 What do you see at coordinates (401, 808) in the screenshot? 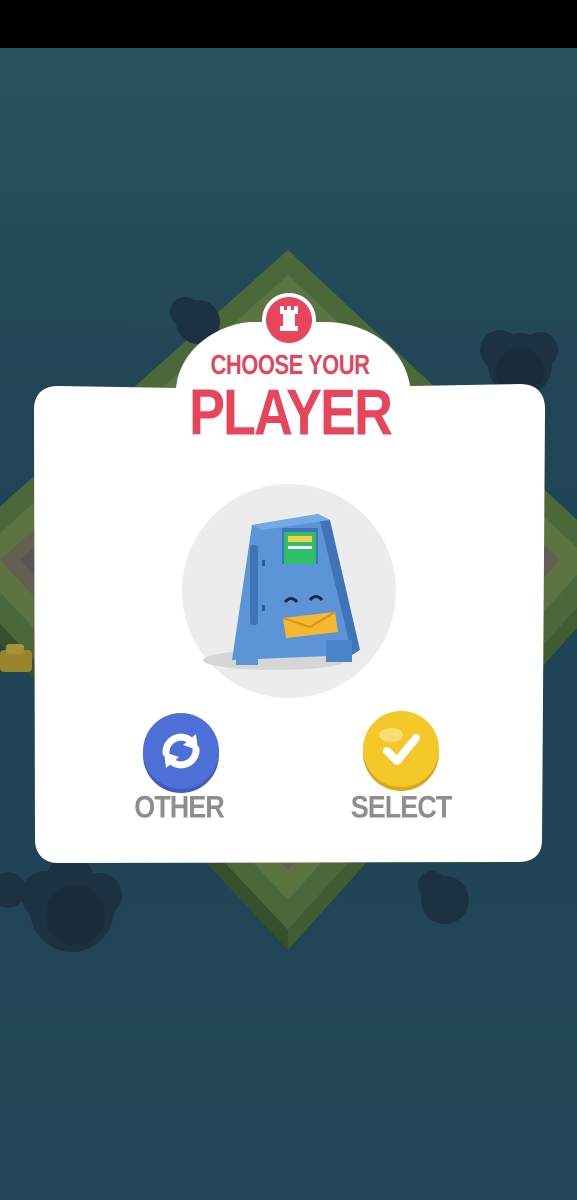
I see `select-button-label: SELECT` at bounding box center [401, 808].